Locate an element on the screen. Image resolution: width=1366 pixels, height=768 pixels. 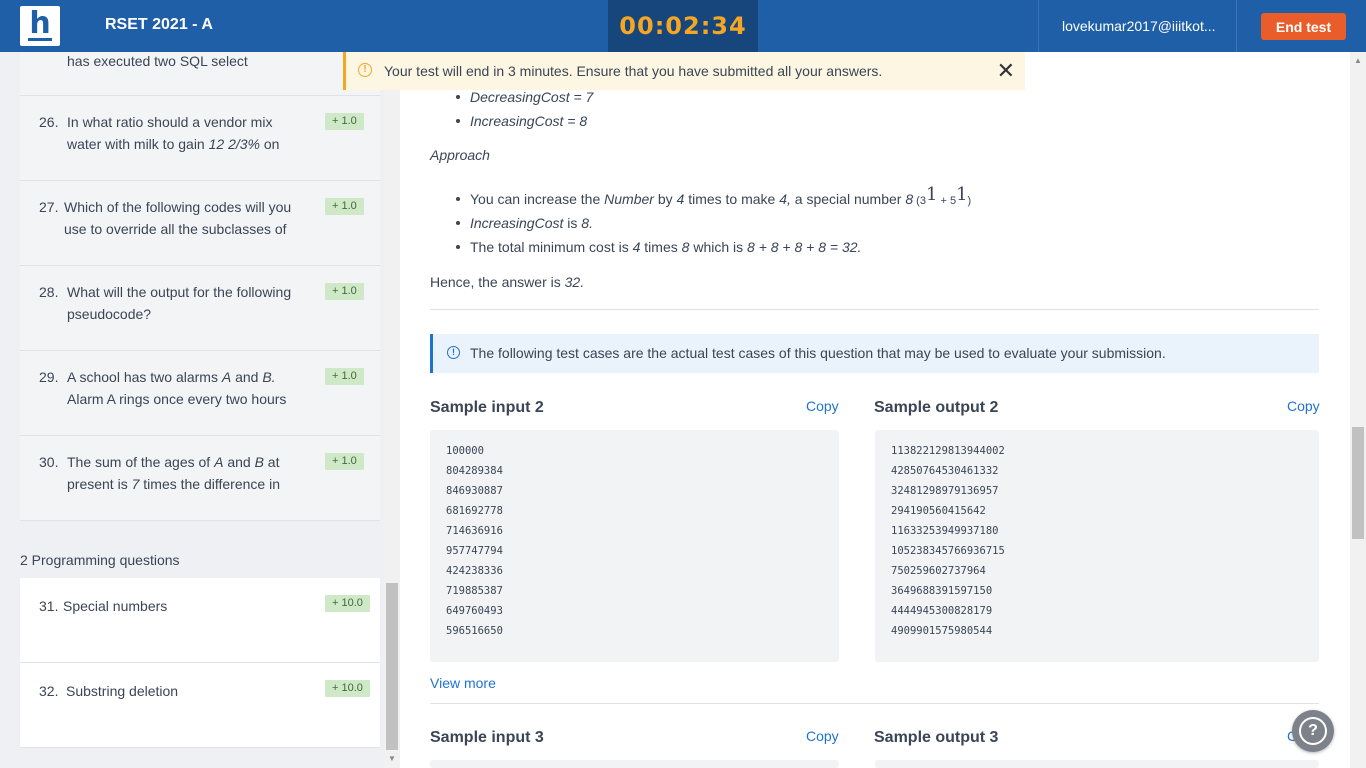
code-line: 113822129813944002 is located at coordinates (948, 451).